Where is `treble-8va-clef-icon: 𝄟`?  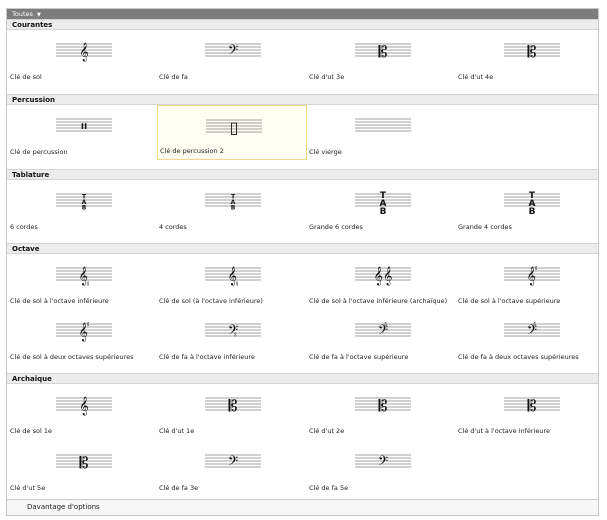 treble-8va-clef-icon: 𝄟 is located at coordinates (532, 276).